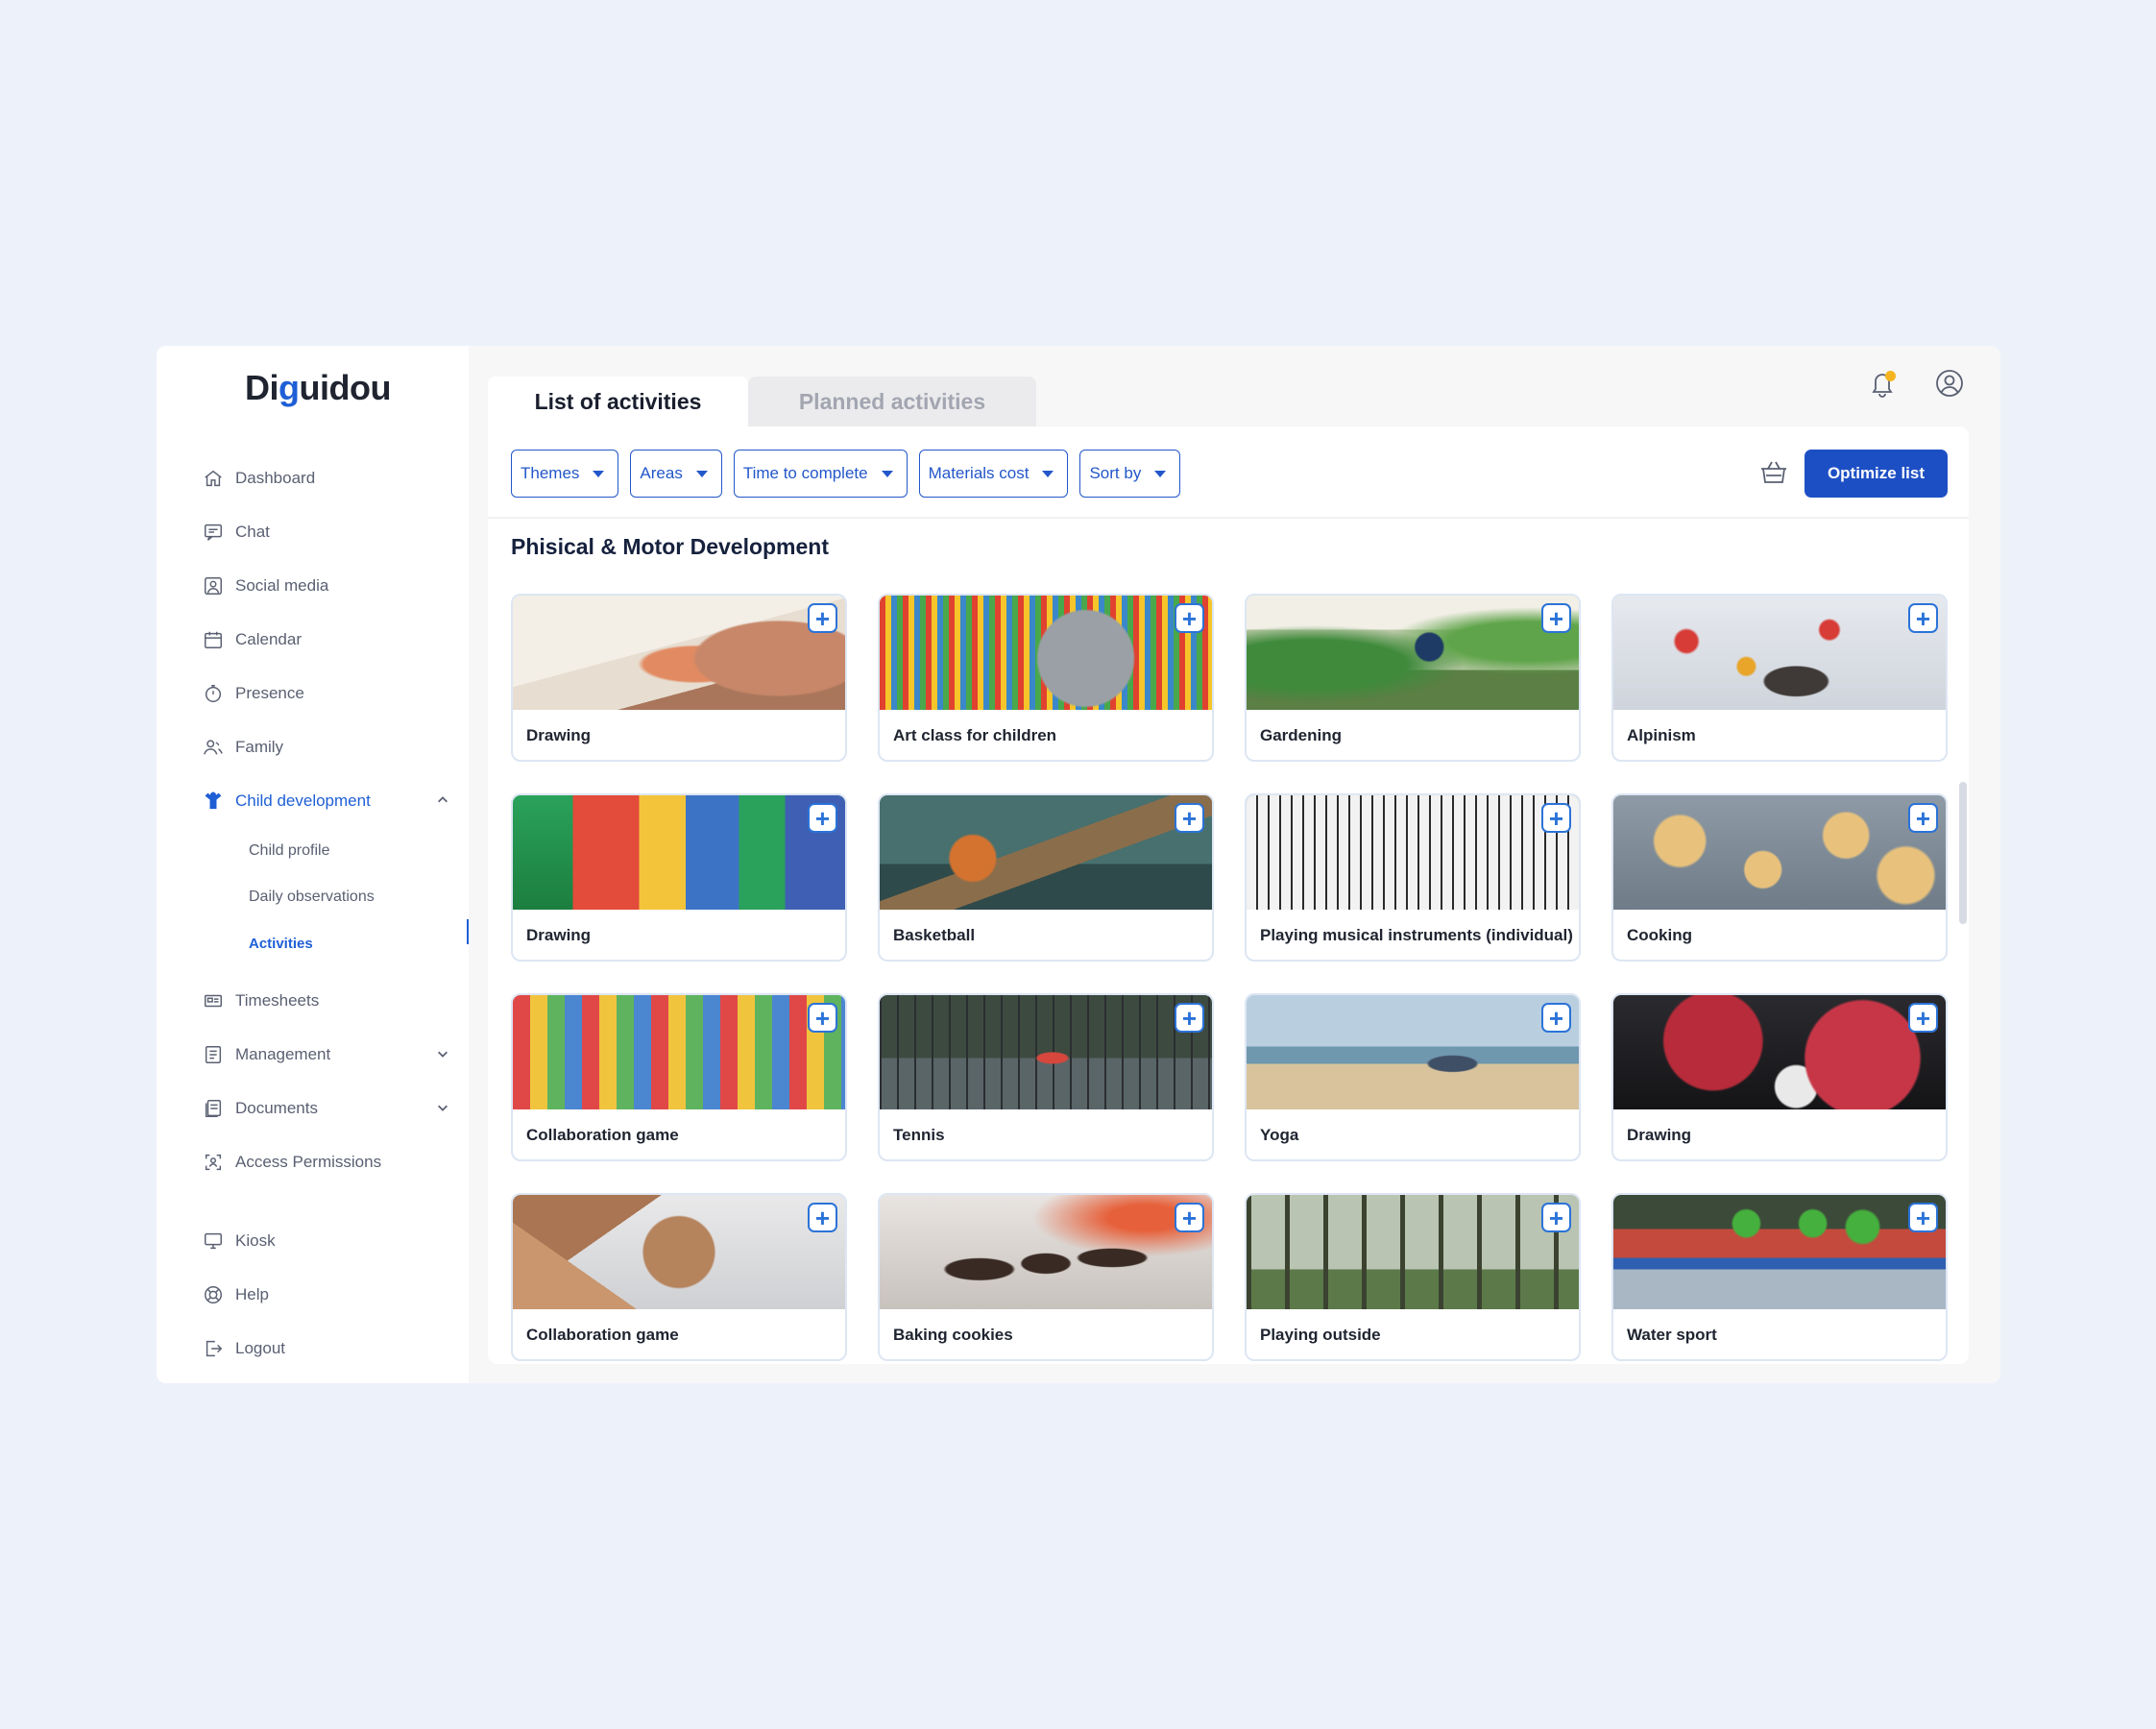  I want to click on sidebar-item-label: Child development, so click(303, 800).